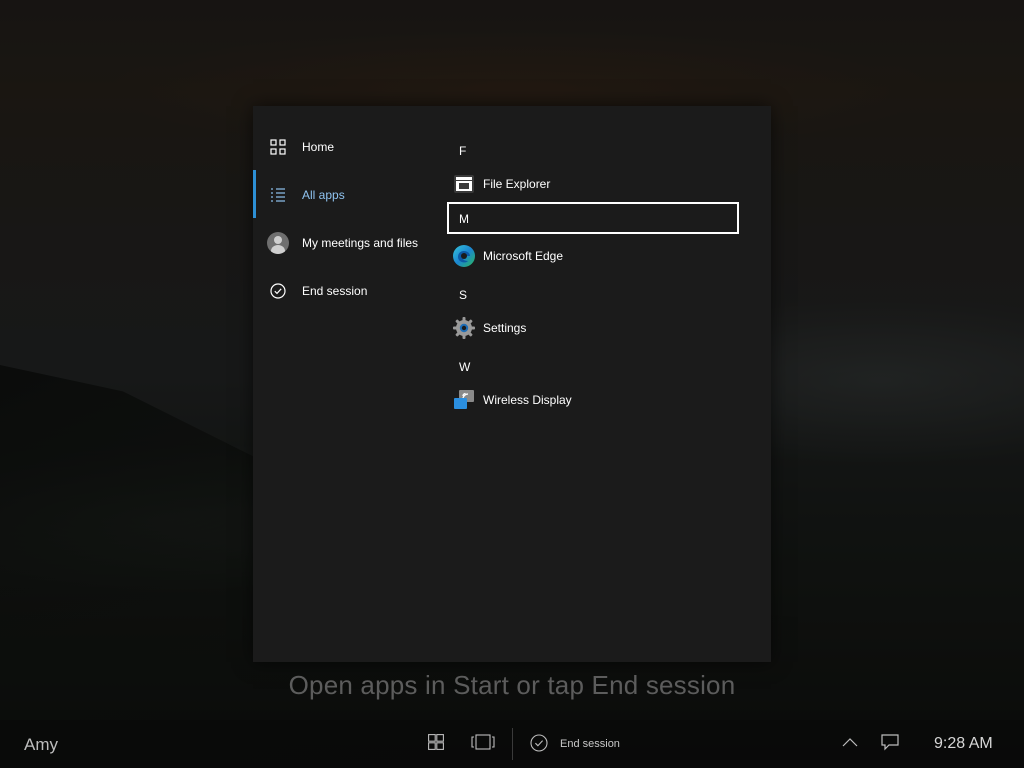 This screenshot has width=1024, height=768. What do you see at coordinates (464, 400) in the screenshot?
I see `wireless-display-icon` at bounding box center [464, 400].